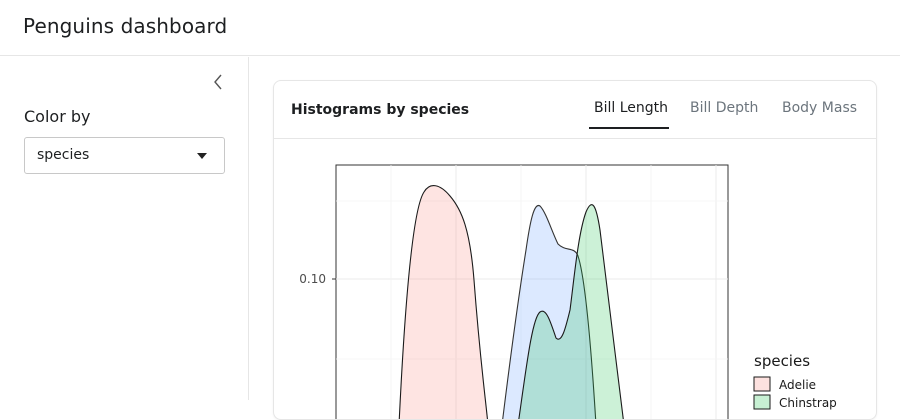 This screenshot has width=900, height=420. What do you see at coordinates (782, 361) in the screenshot?
I see `legend-title: species` at bounding box center [782, 361].